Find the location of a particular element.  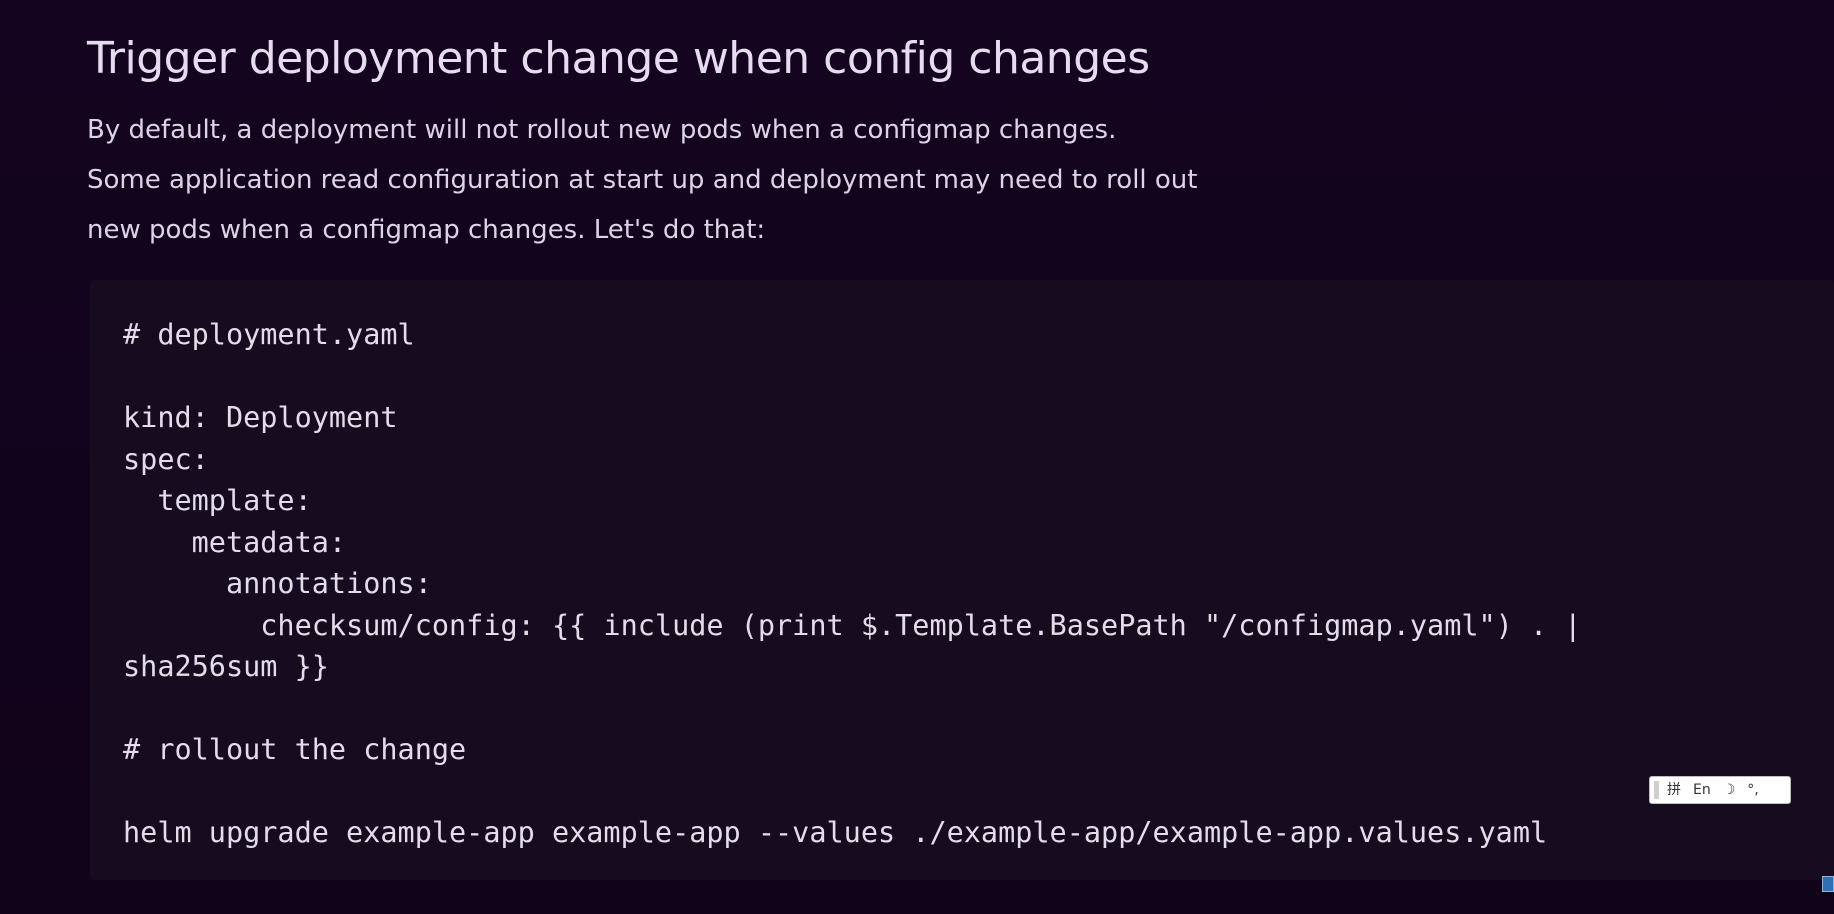

moon-icon: ☽ is located at coordinates (1729, 790).